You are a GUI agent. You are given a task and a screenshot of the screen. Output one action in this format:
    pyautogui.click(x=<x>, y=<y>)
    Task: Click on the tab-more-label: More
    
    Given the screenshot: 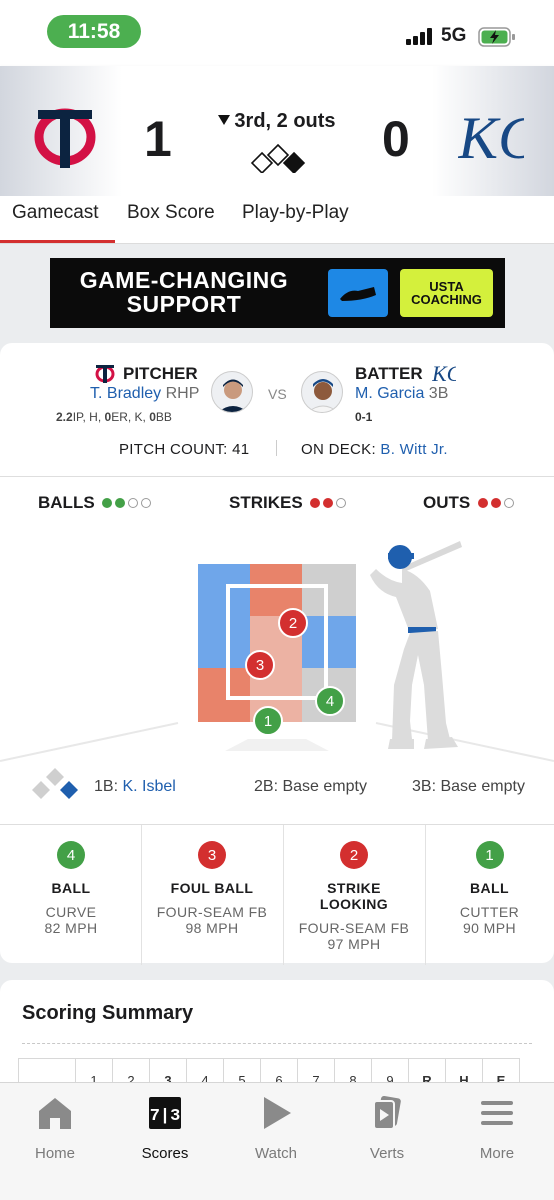 What is the action you would take?
    pyautogui.click(x=497, y=1153)
    